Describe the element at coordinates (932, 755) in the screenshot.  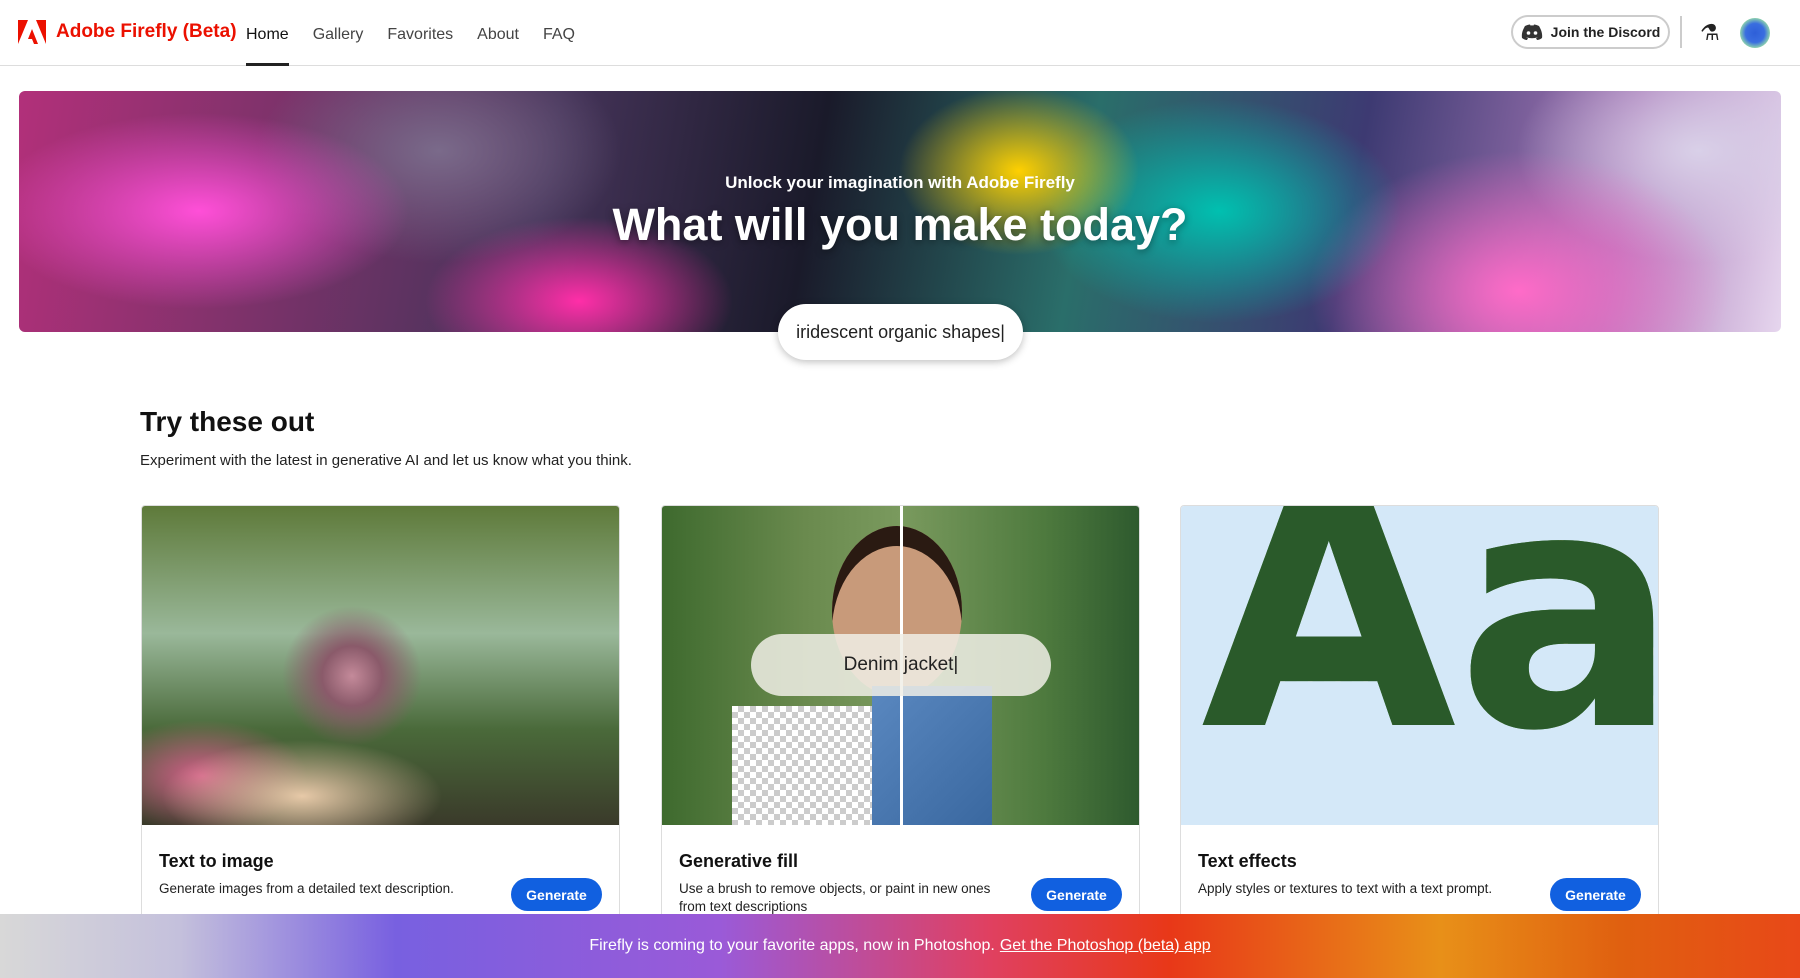
I see `denim-jacket` at that location.